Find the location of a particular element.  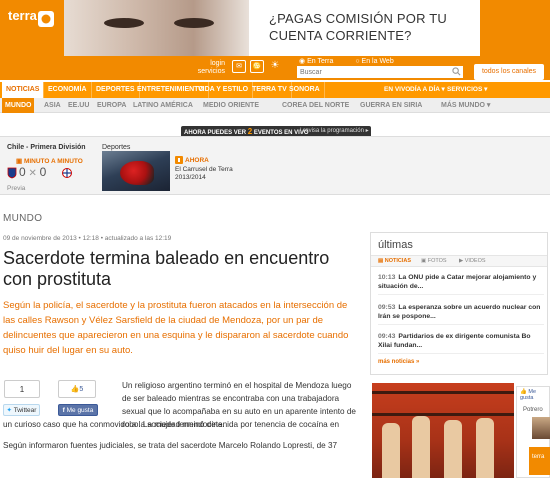

mail-icon: ✉ is located at coordinates (239, 66).